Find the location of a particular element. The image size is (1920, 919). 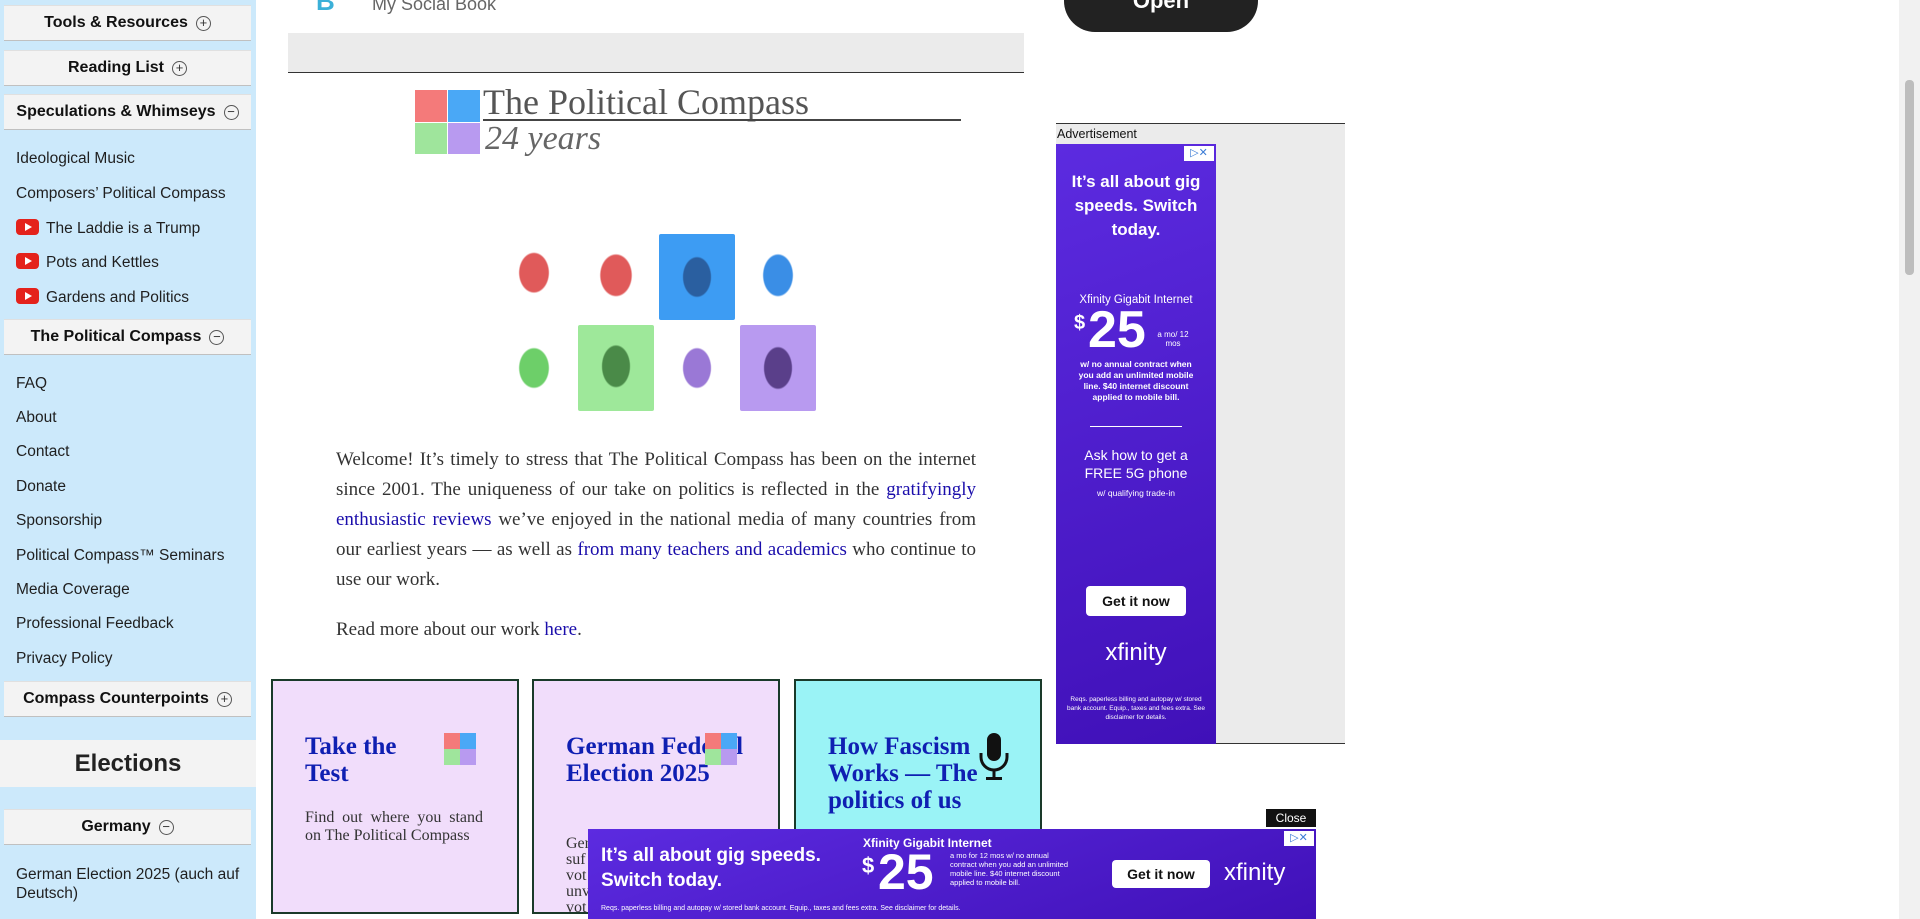

here-link: here is located at coordinates (560, 629).